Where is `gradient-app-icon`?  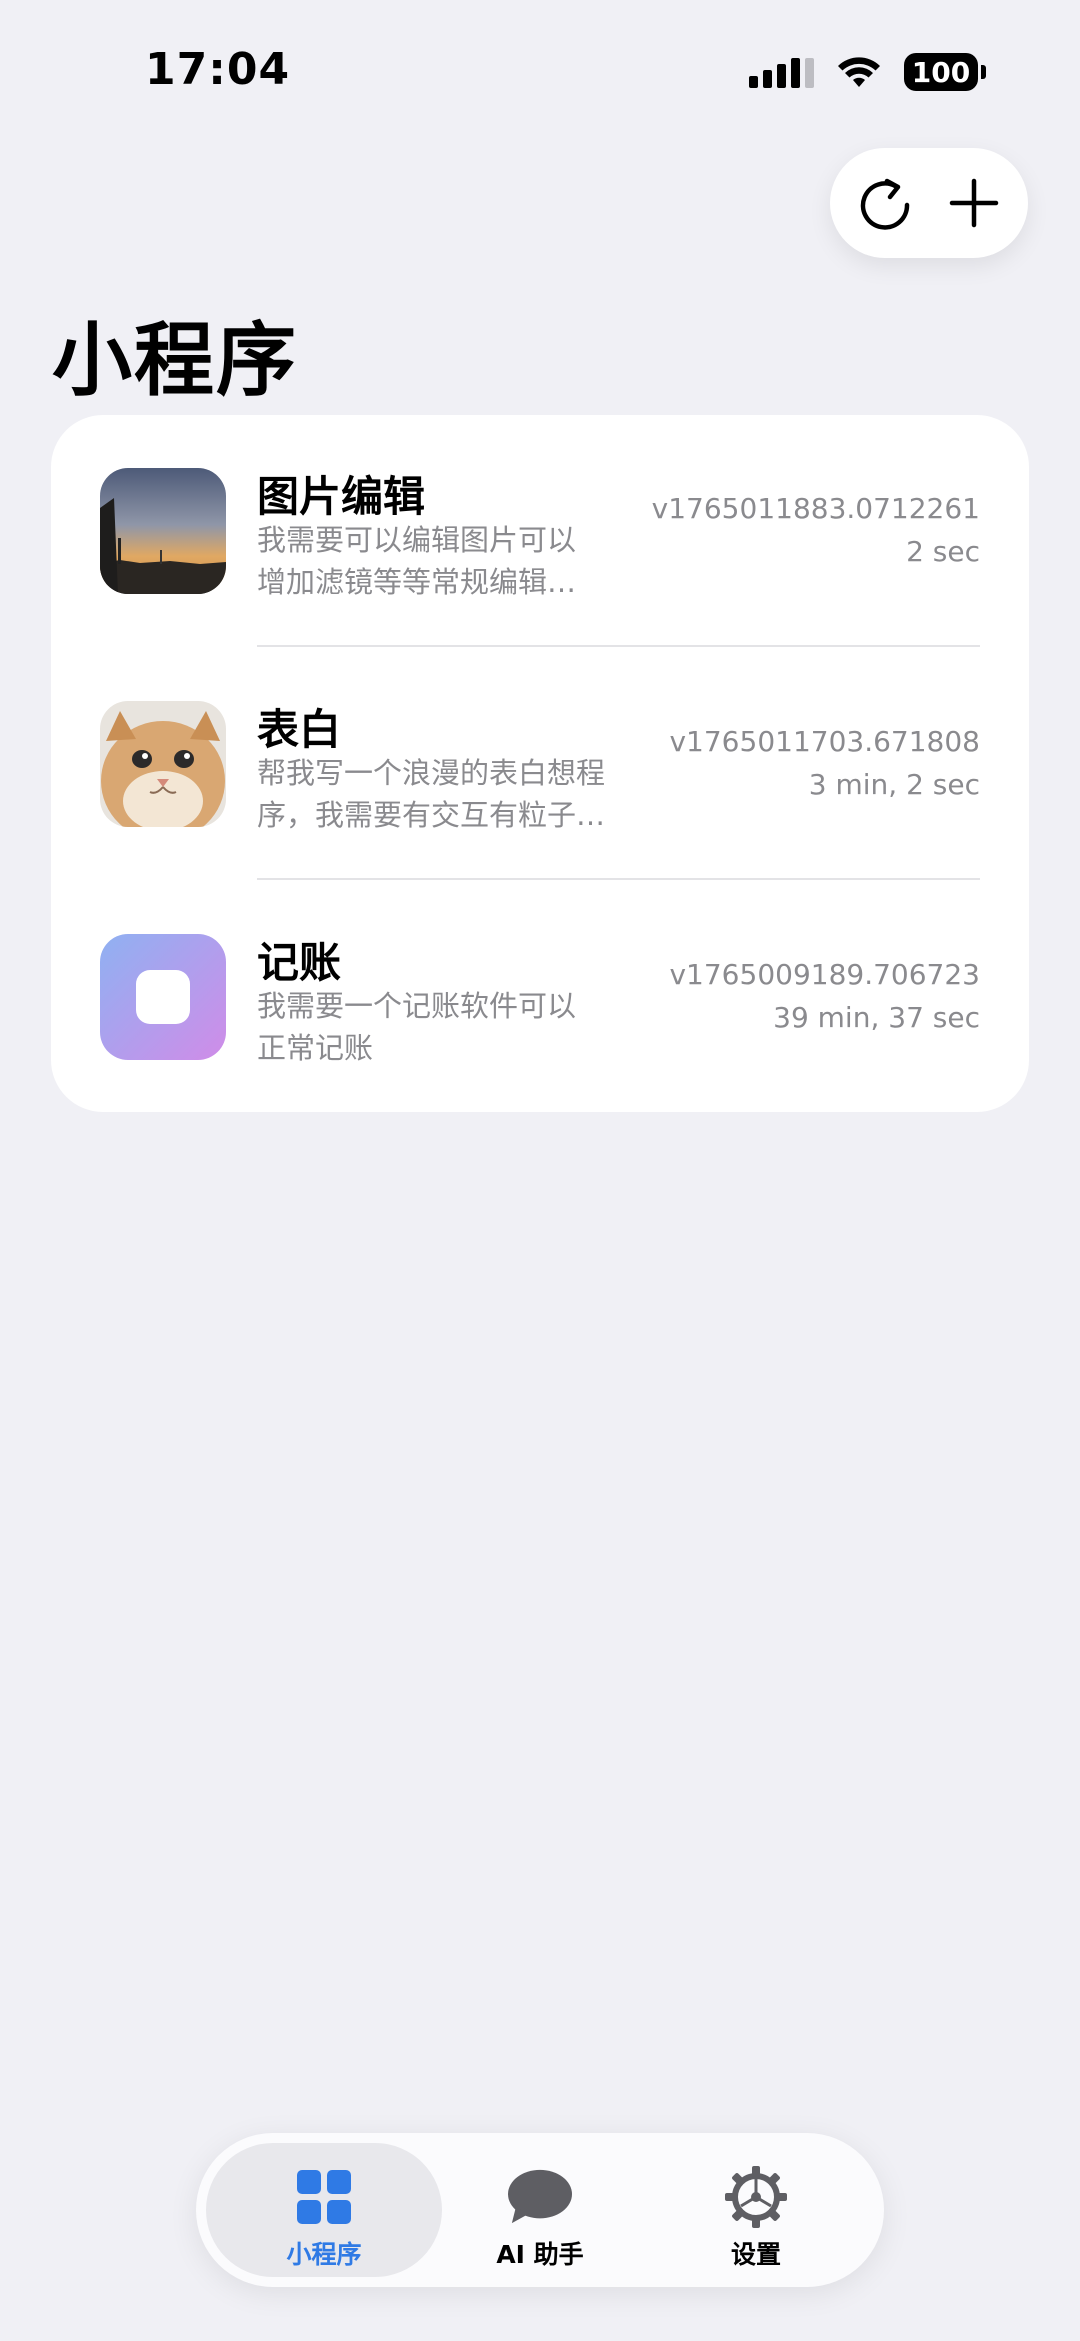 gradient-app-icon is located at coordinates (163, 997).